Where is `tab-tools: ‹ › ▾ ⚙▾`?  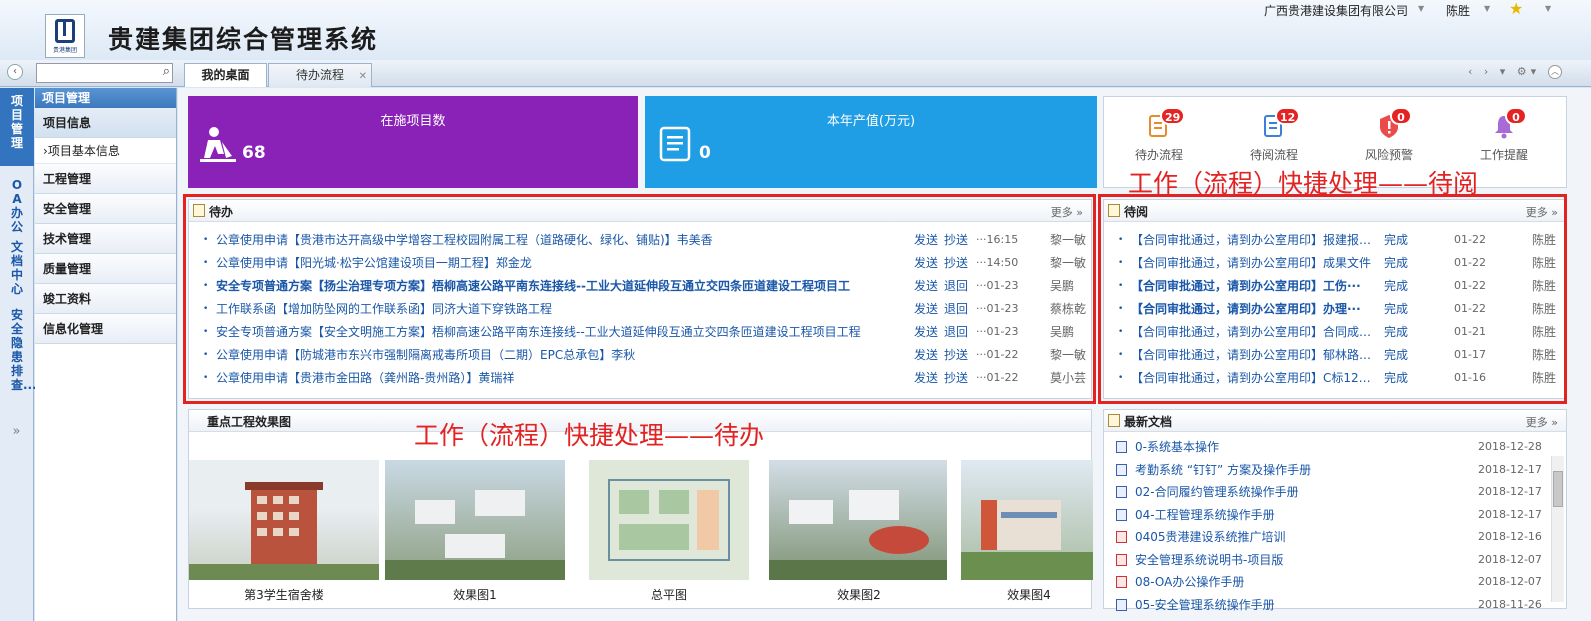 tab-tools: ‹ › ▾ ⚙▾ is located at coordinates (1504, 71).